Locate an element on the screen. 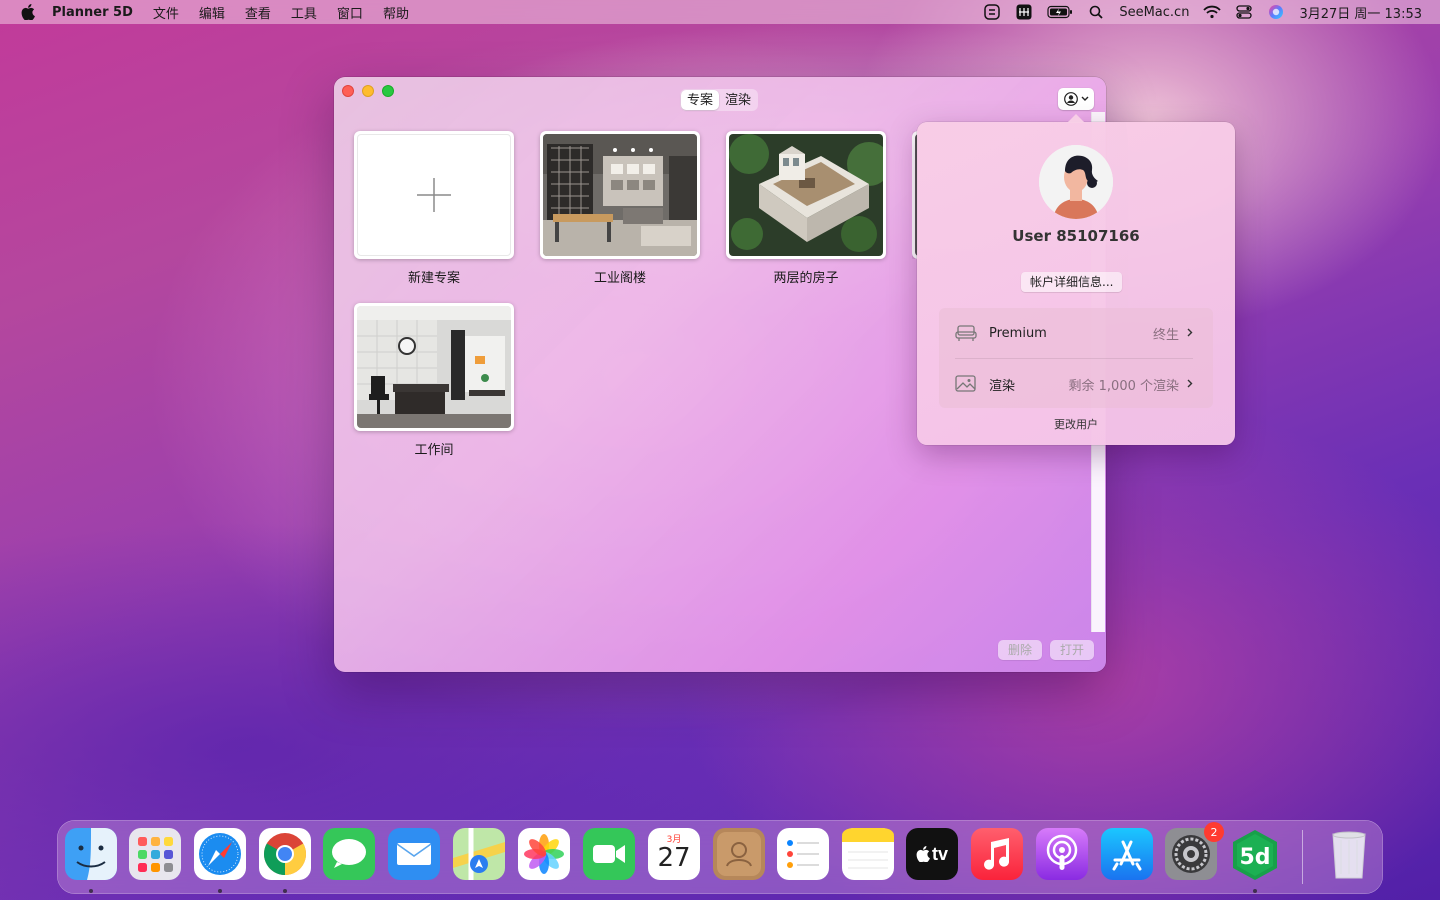 Image resolution: width=1440 pixels, height=900 pixels. house-render-image is located at coordinates (806, 195).